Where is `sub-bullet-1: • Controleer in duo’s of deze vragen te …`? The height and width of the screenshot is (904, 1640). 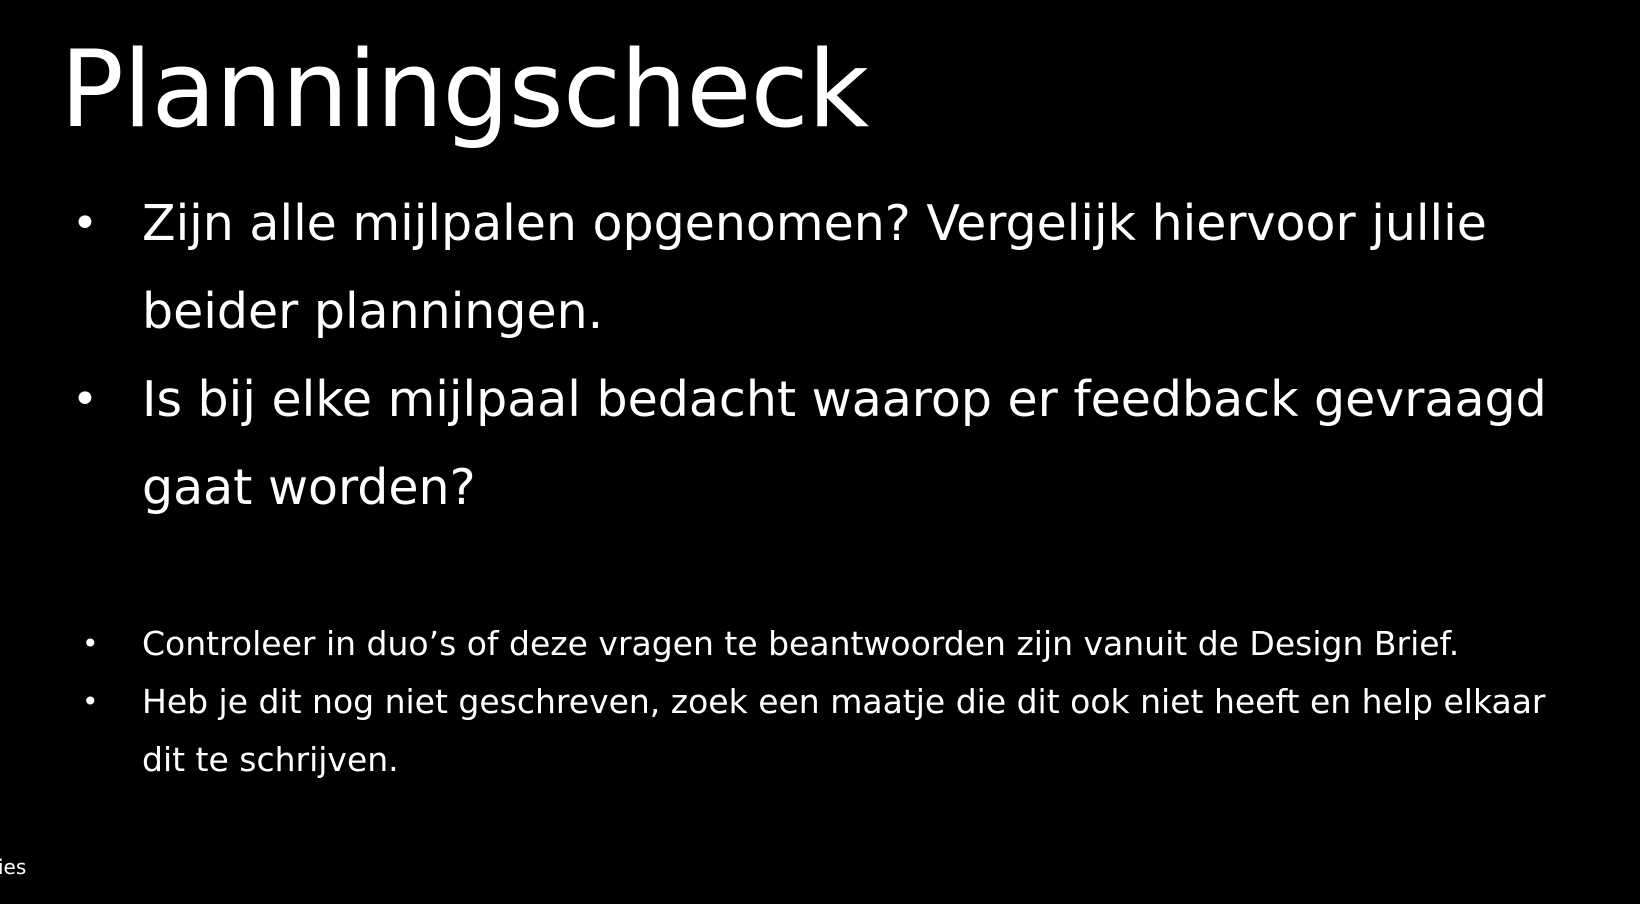 sub-bullet-1: • Controleer in duo’s of deze vragen te … is located at coordinates (791, 644).